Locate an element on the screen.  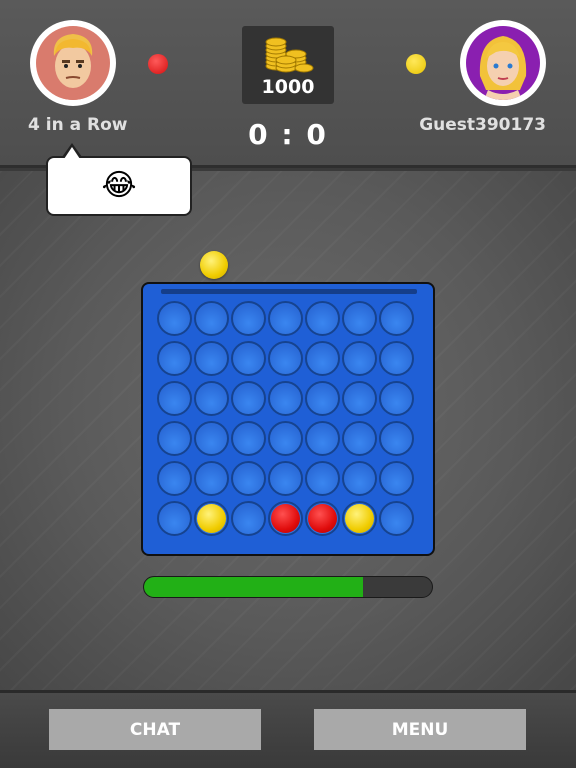
yellow-token-indicator is located at coordinates (416, 64).